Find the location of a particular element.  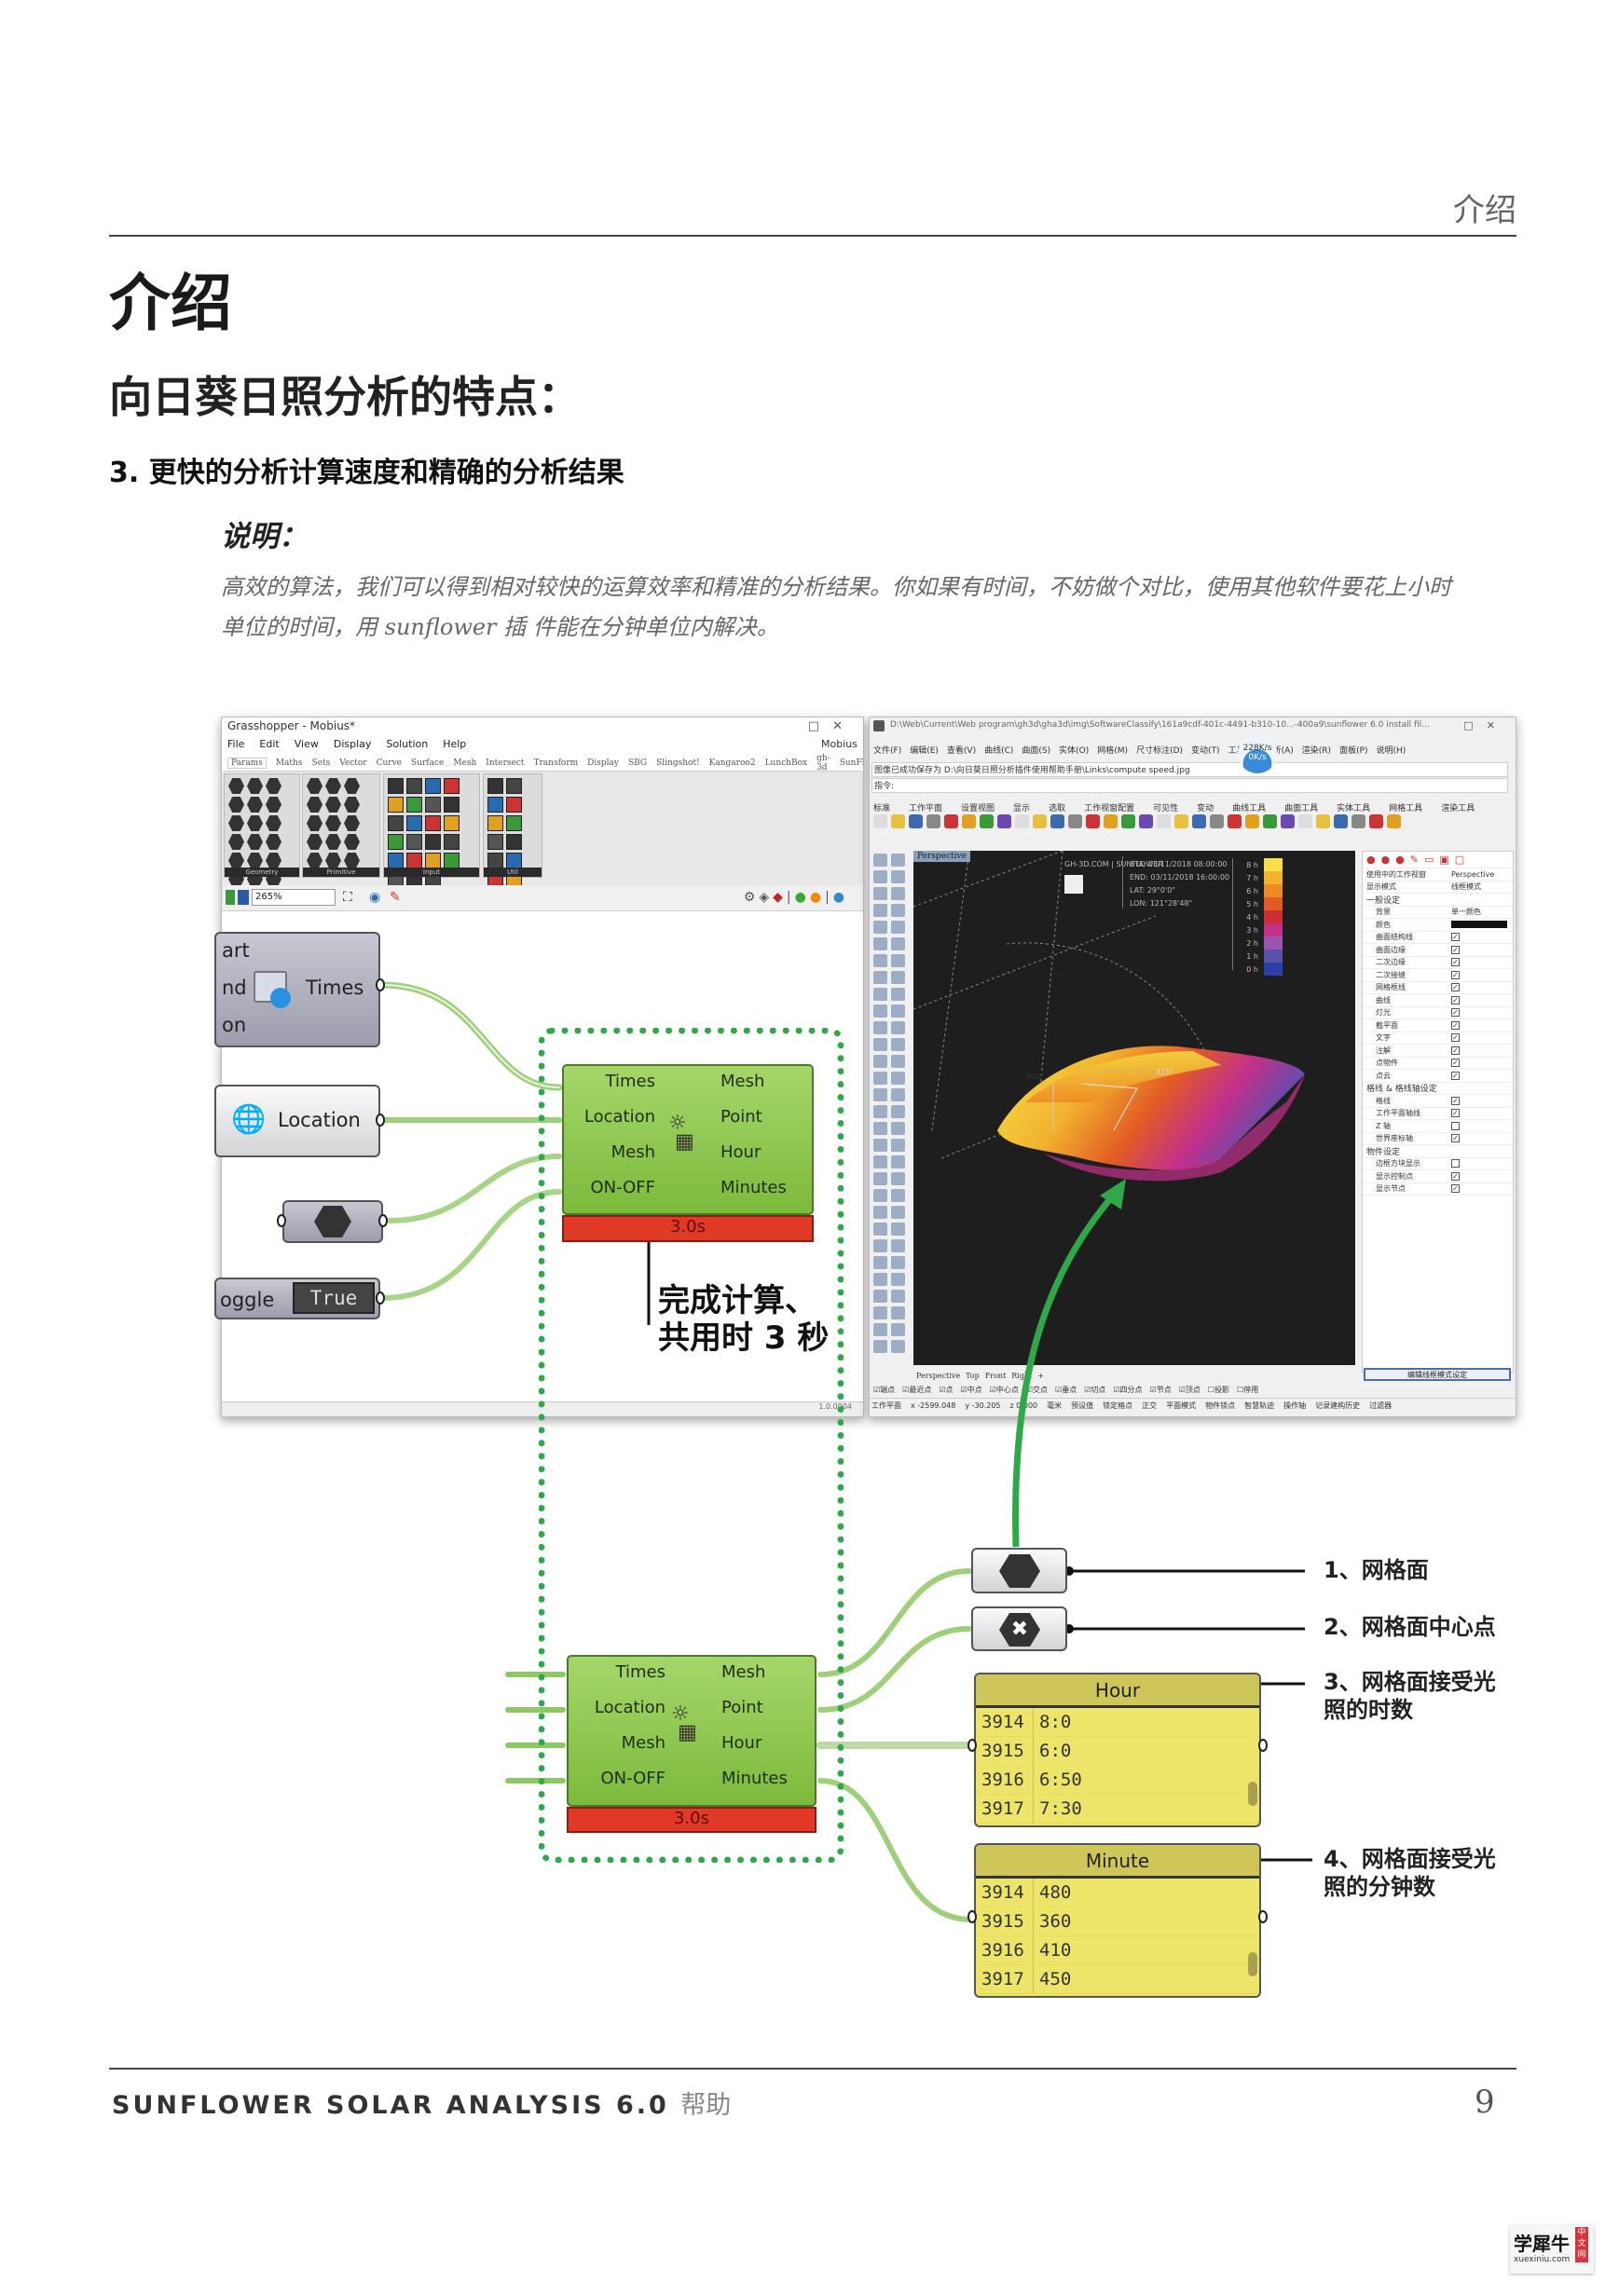

osnap-checkbox: ☑节点 is located at coordinates (1161, 1390).